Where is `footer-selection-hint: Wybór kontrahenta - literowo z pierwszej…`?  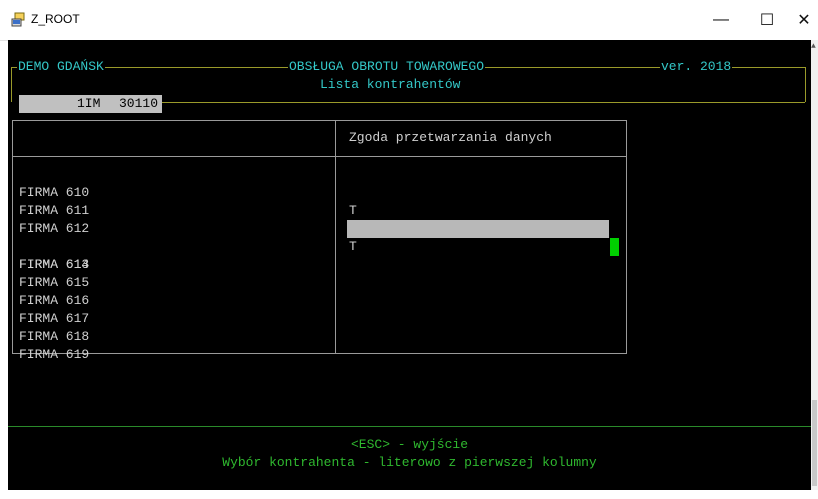
footer-selection-hint: Wybór kontrahenta - literowo z pierwszej… is located at coordinates (409, 462).